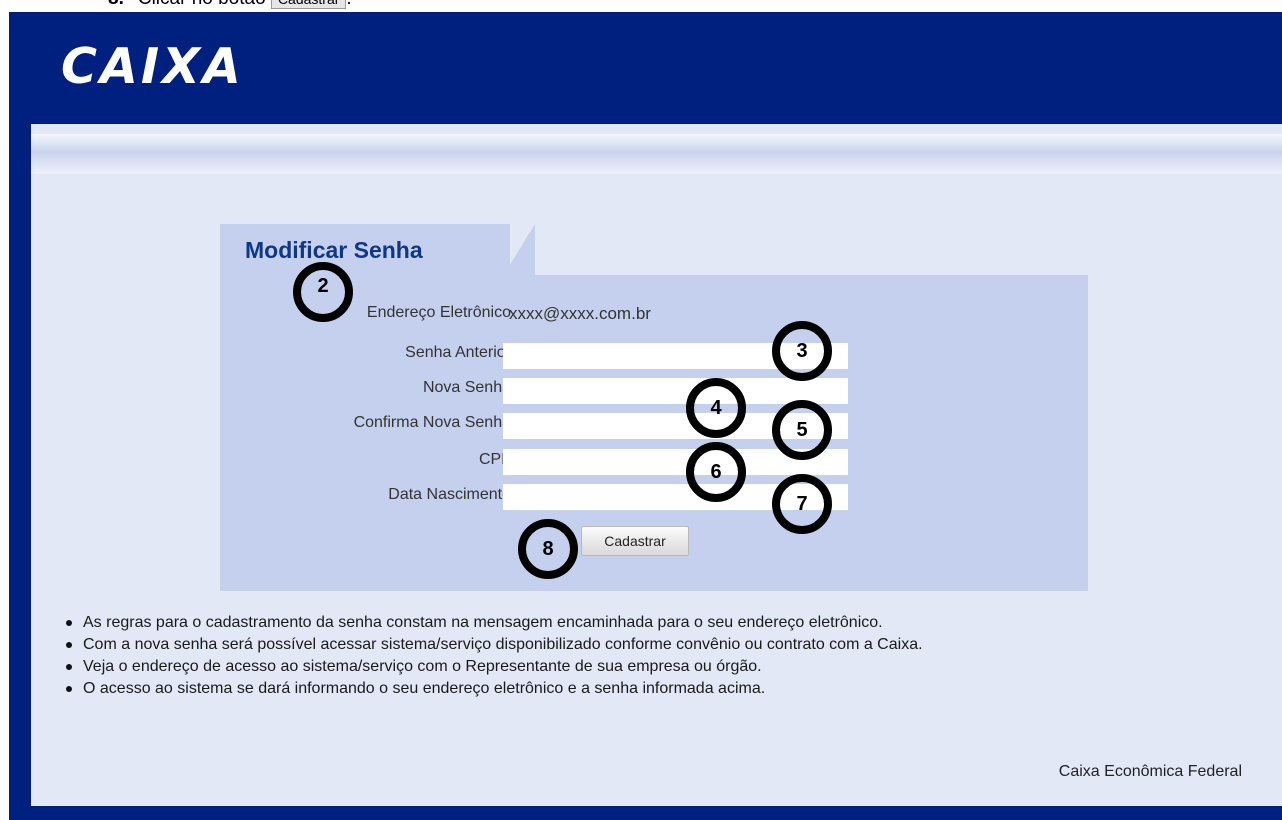 Image resolution: width=1282 pixels, height=820 pixels. I want to click on step-marker-2: 2, so click(323, 292).